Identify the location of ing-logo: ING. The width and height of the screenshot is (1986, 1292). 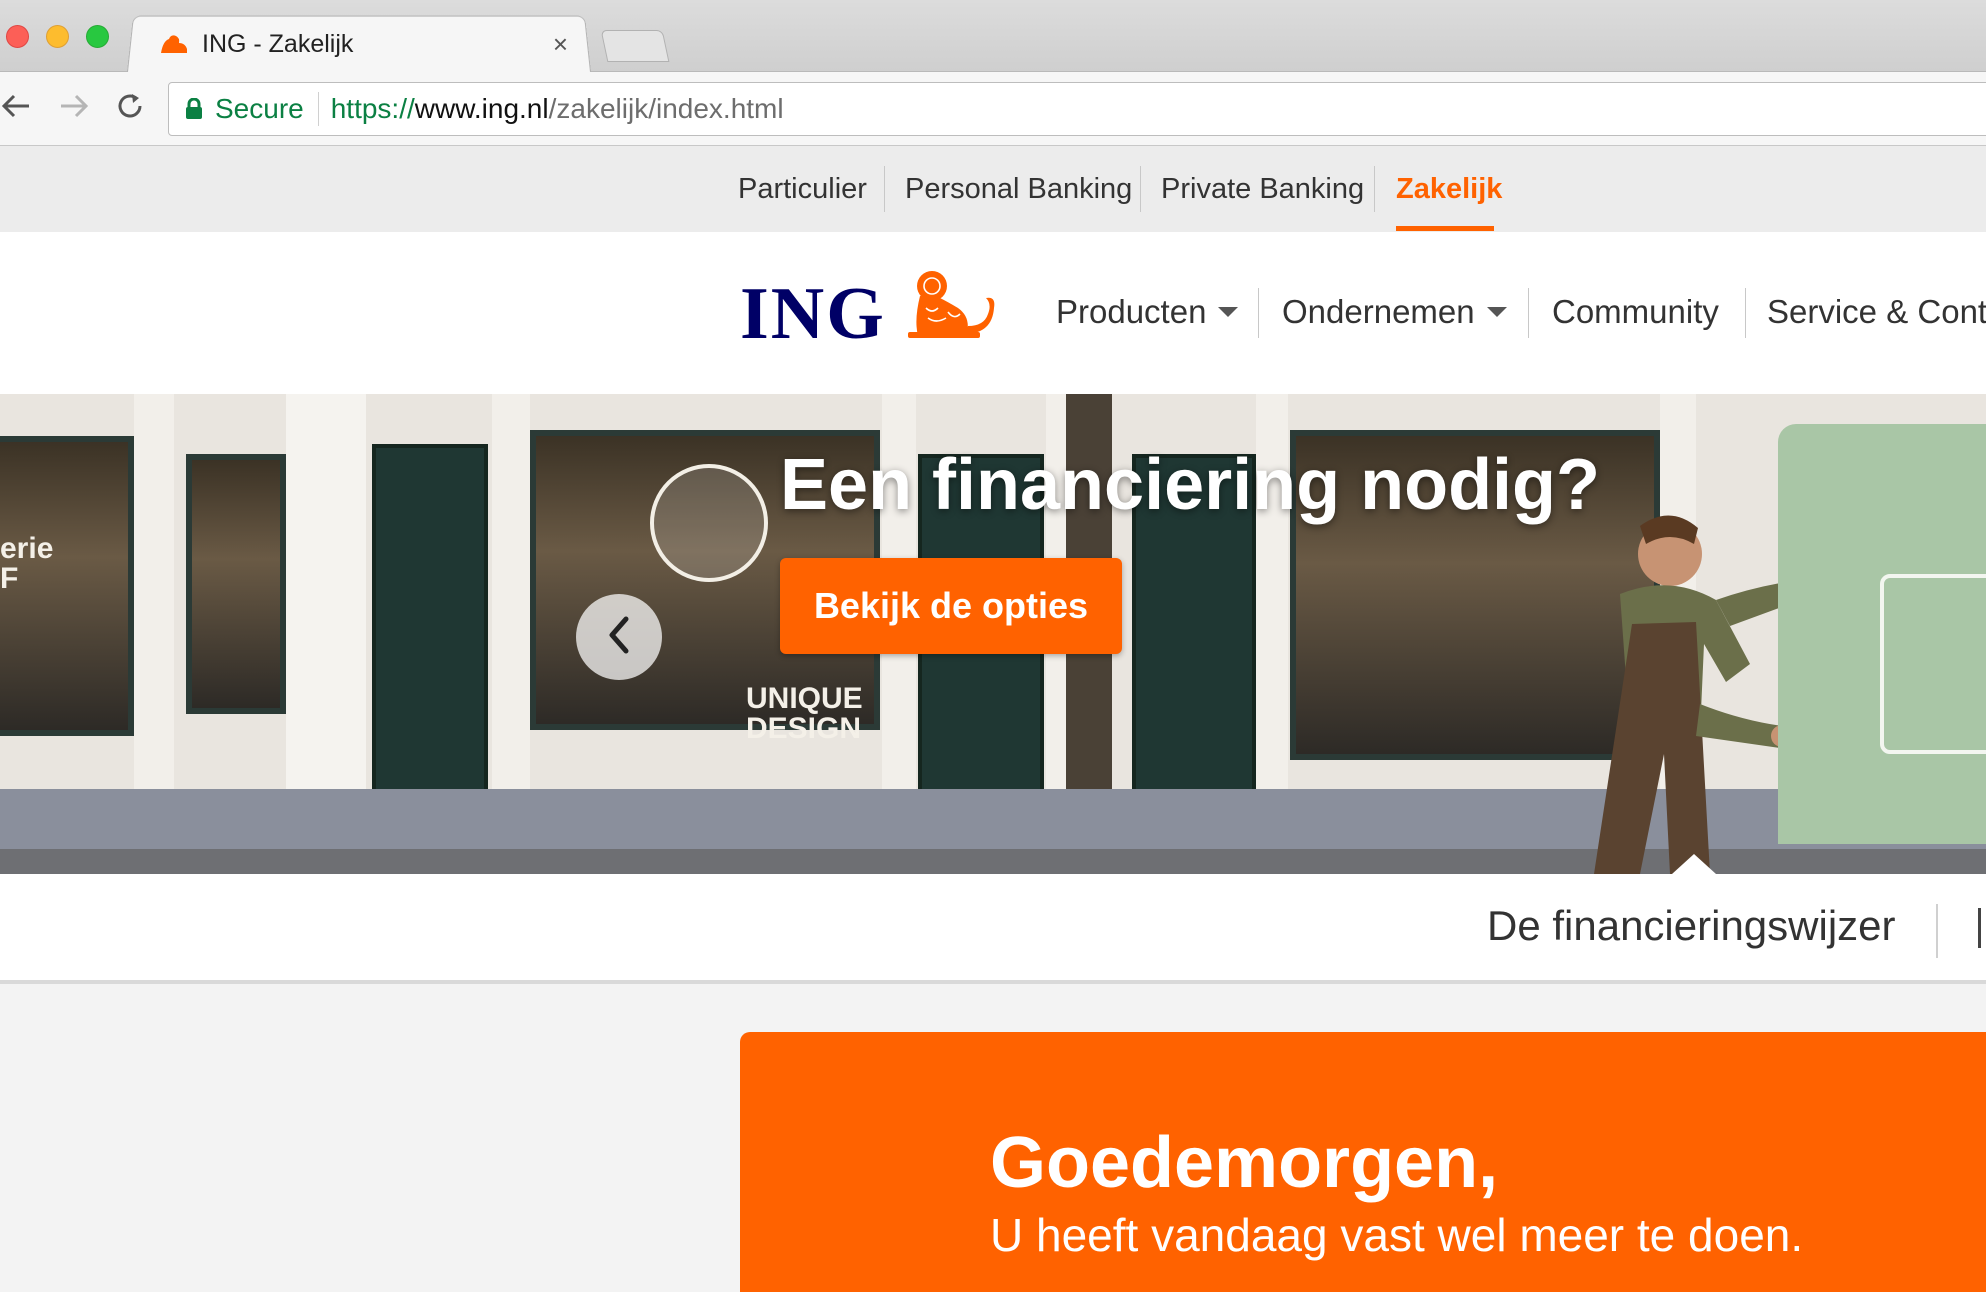
(813, 314).